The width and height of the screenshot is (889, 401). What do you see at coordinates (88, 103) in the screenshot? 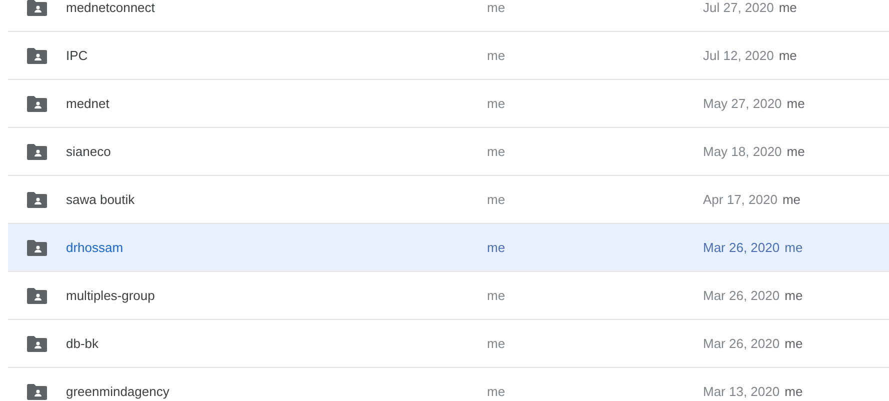
I see `folder-name: mednet` at bounding box center [88, 103].